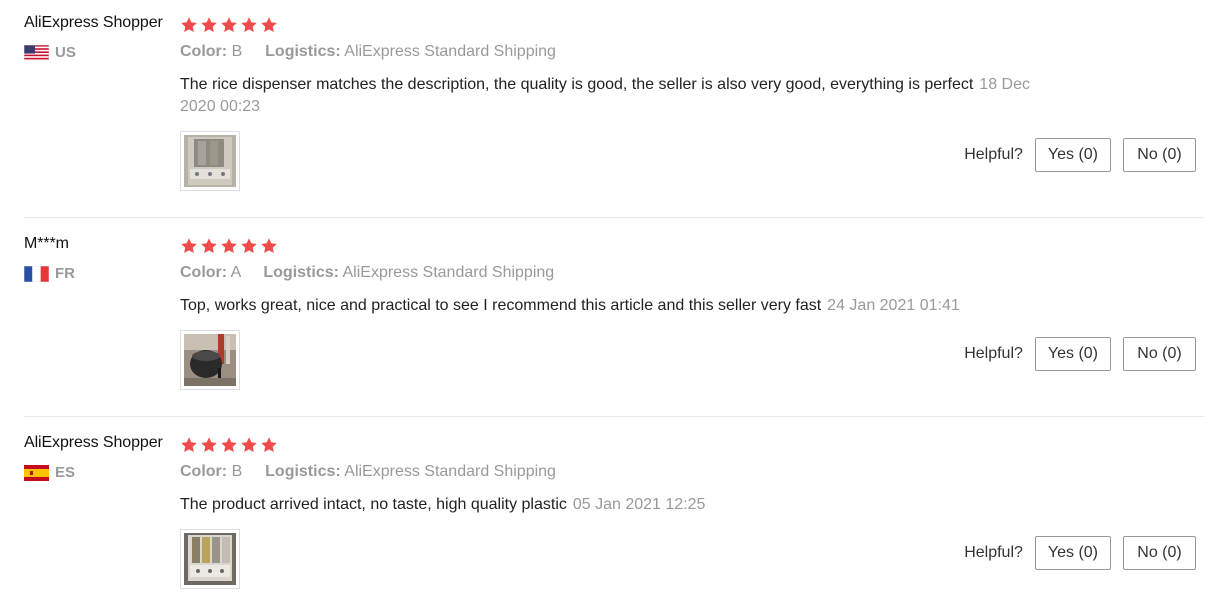 The image size is (1230, 614). I want to click on country-code: ES, so click(65, 472).